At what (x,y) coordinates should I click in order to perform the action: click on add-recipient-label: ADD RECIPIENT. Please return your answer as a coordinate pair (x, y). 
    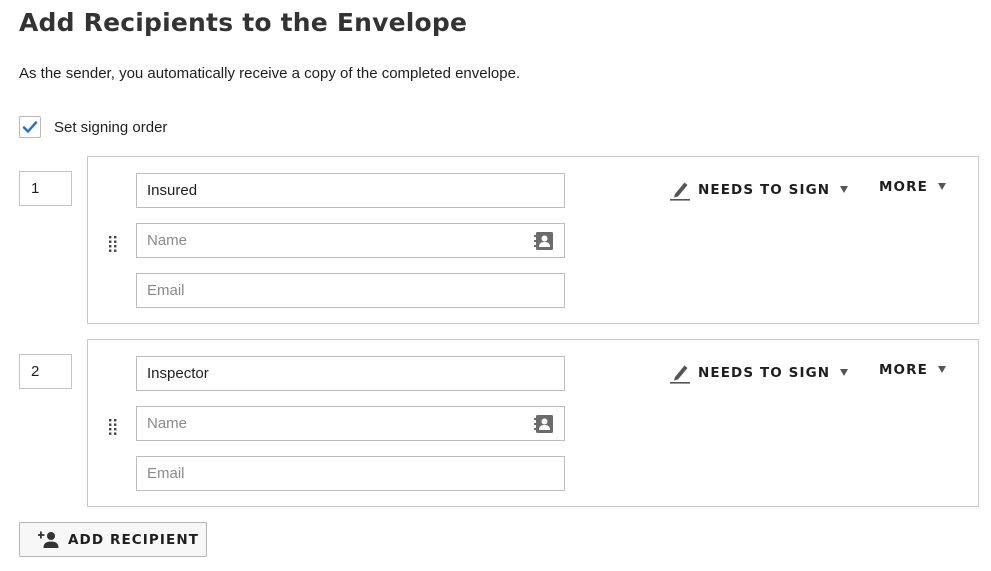
    Looking at the image, I should click on (134, 539).